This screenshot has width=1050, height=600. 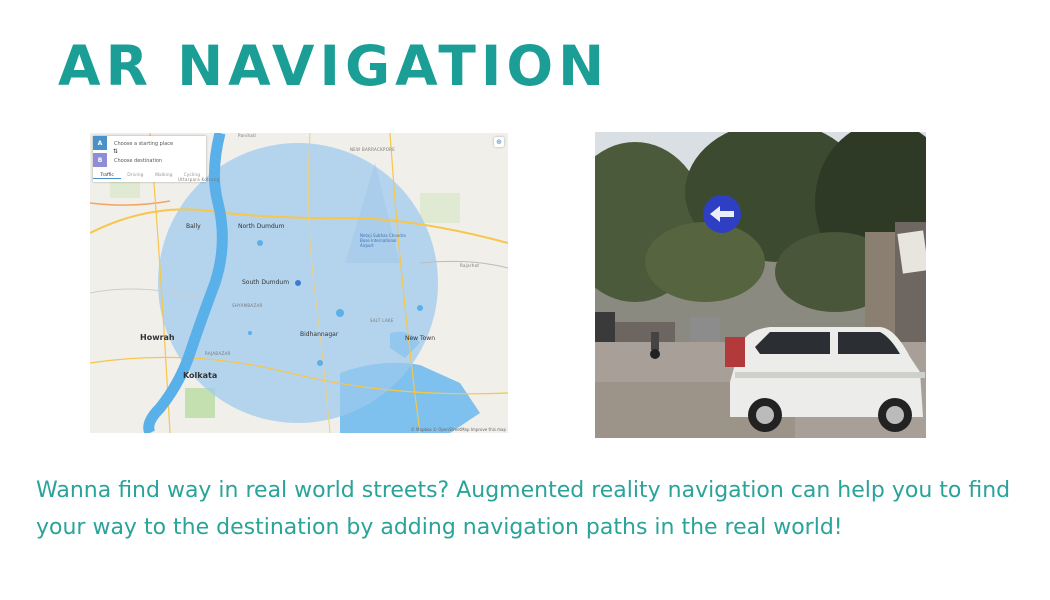 What do you see at coordinates (218, 353) in the screenshot?
I see `map-label-rajabazar: RAJABAZAR` at bounding box center [218, 353].